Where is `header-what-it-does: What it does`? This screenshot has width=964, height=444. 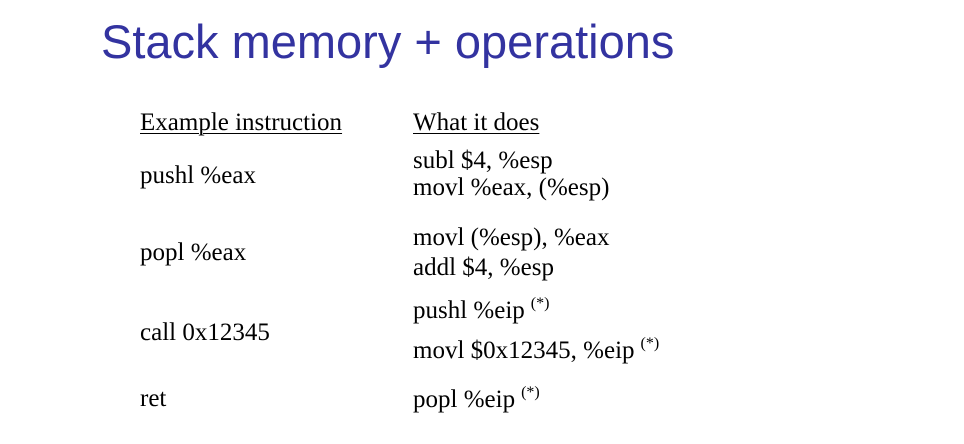
header-what-it-does: What it does is located at coordinates (476, 122).